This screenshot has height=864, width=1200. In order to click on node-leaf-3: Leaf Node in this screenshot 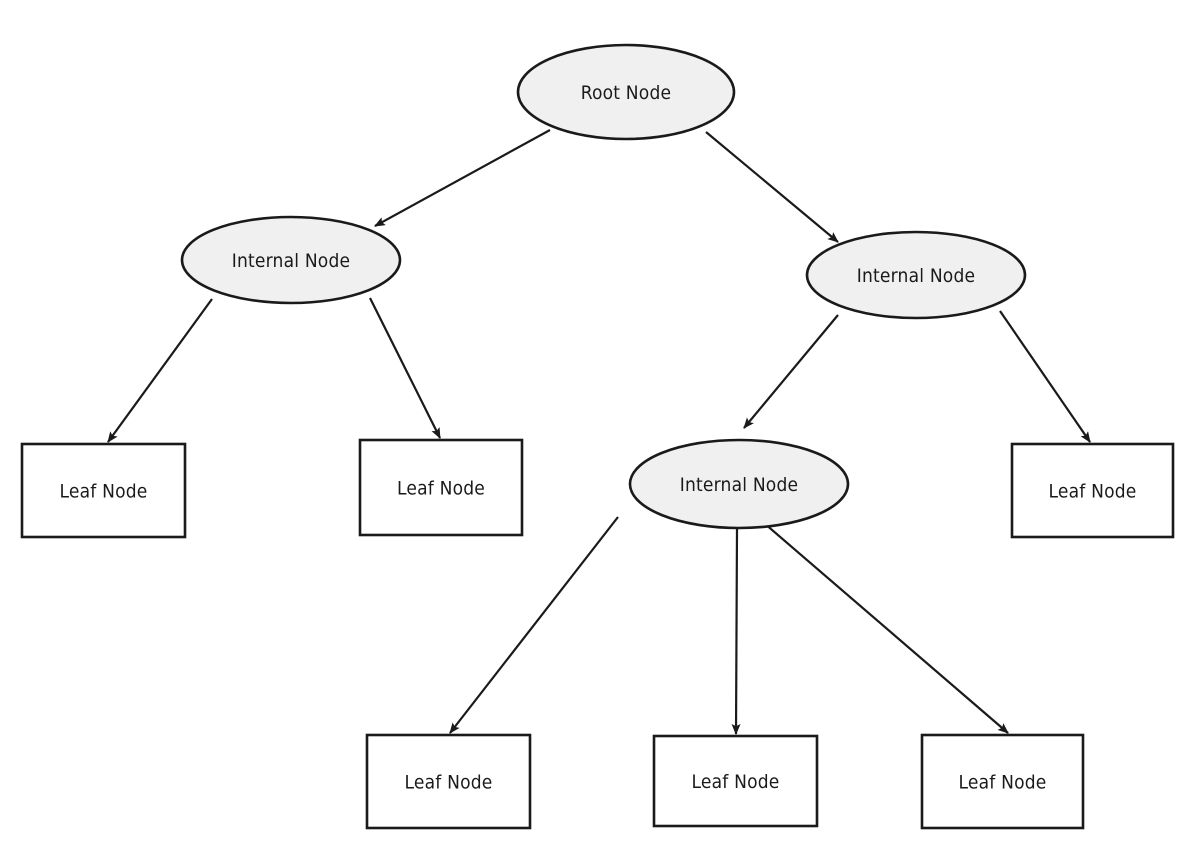, I will do `click(1092, 490)`.